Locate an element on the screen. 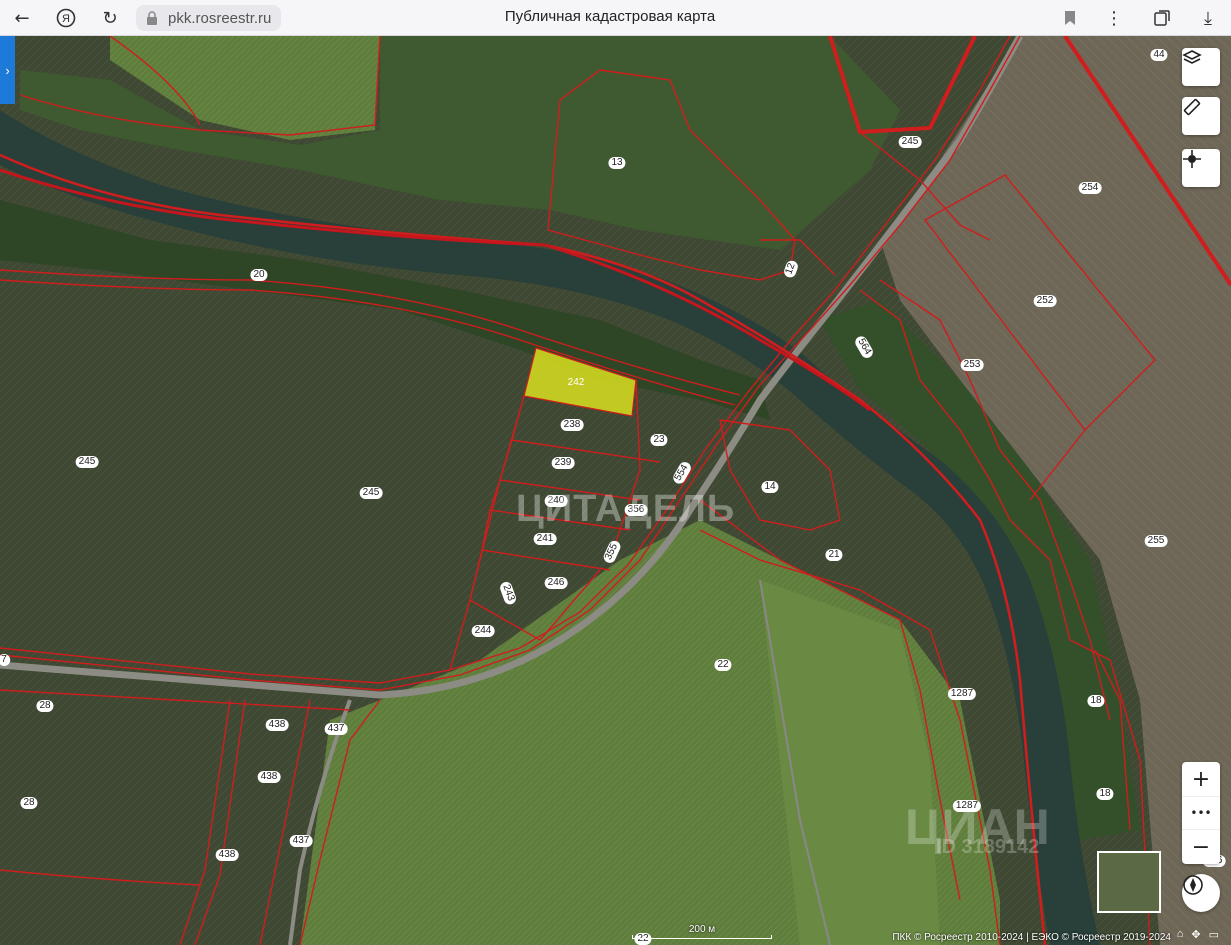 The width and height of the screenshot is (1231, 945). zoom-control: + ••• − is located at coordinates (1201, 813).